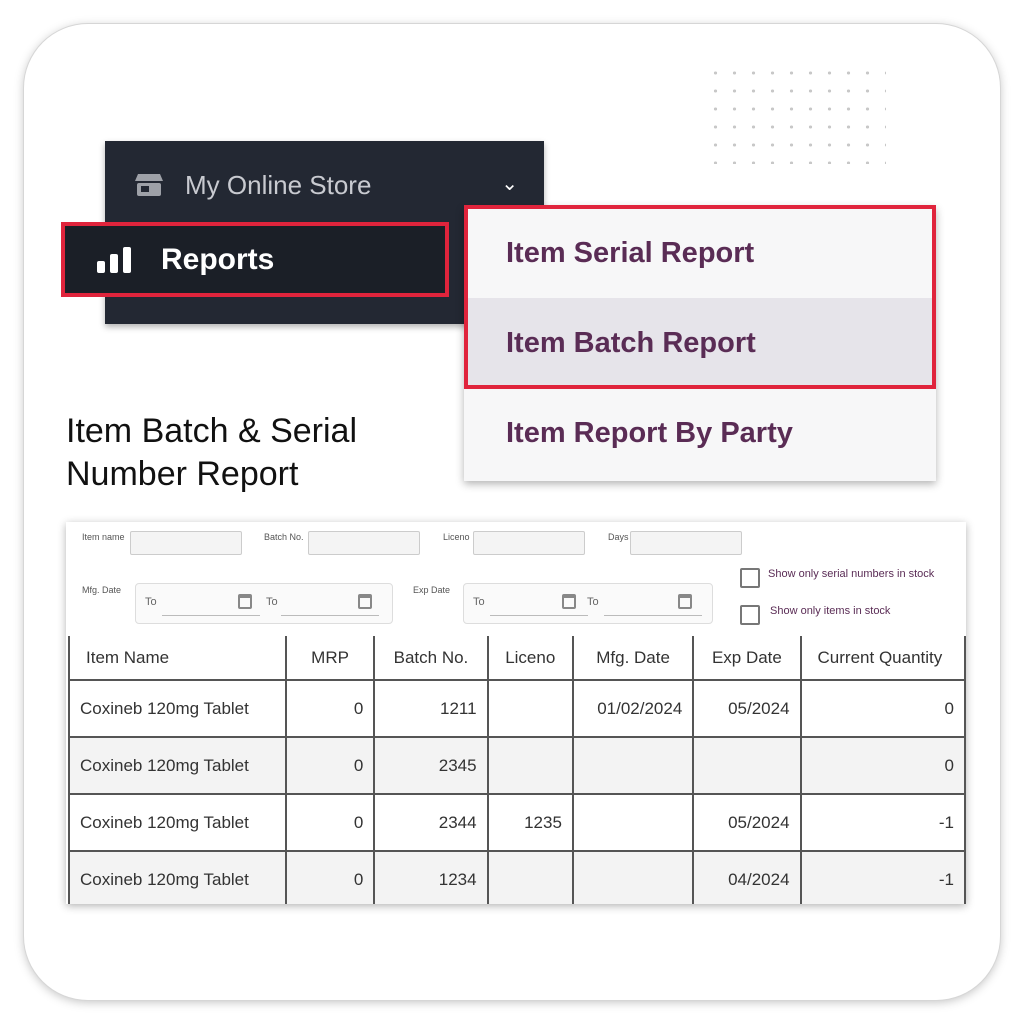 This screenshot has height=1024, width=1024. Describe the element at coordinates (431, 709) in the screenshot. I see `table-cell: 1211` at that location.